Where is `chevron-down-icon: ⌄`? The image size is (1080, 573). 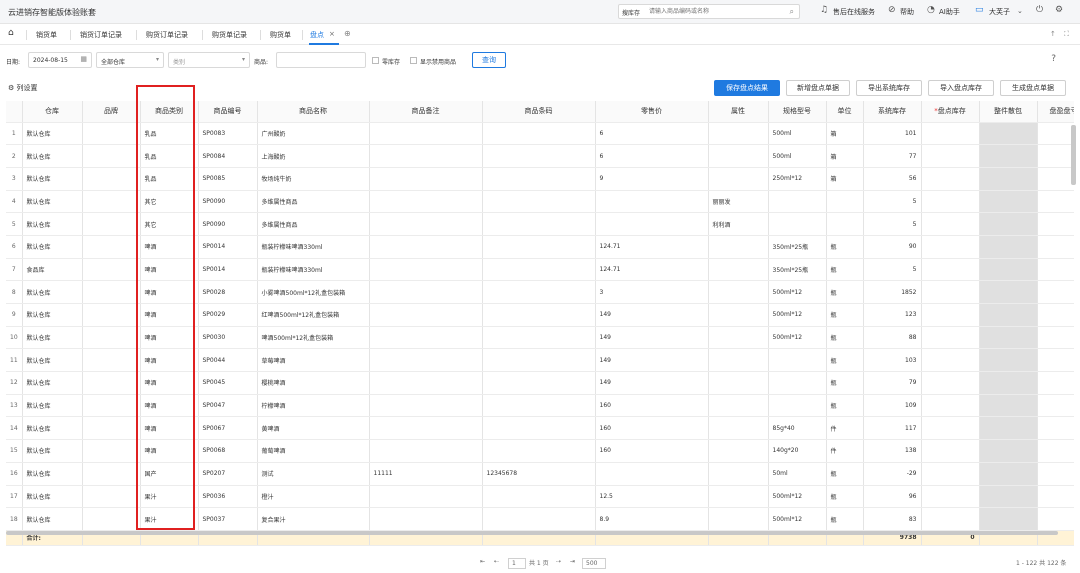
chevron-down-icon: ⌄ is located at coordinates (1020, 11).